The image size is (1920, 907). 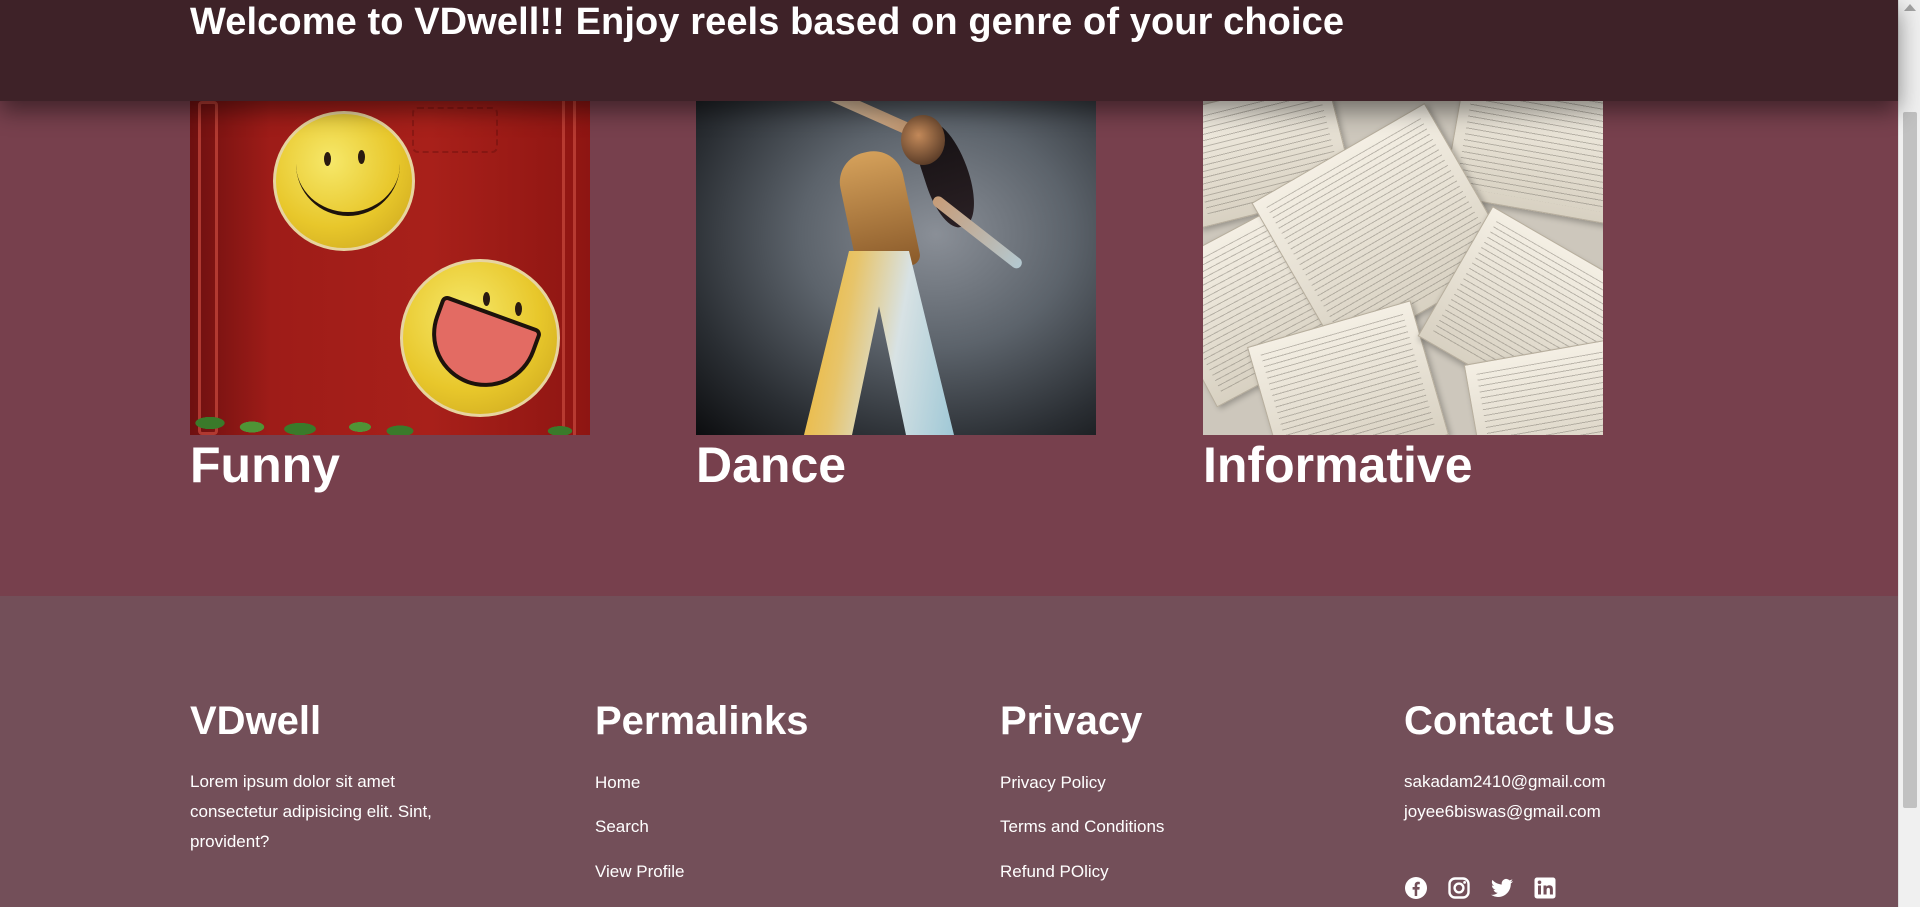 I want to click on footer-contact-title: Contact Us, so click(x=1510, y=721).